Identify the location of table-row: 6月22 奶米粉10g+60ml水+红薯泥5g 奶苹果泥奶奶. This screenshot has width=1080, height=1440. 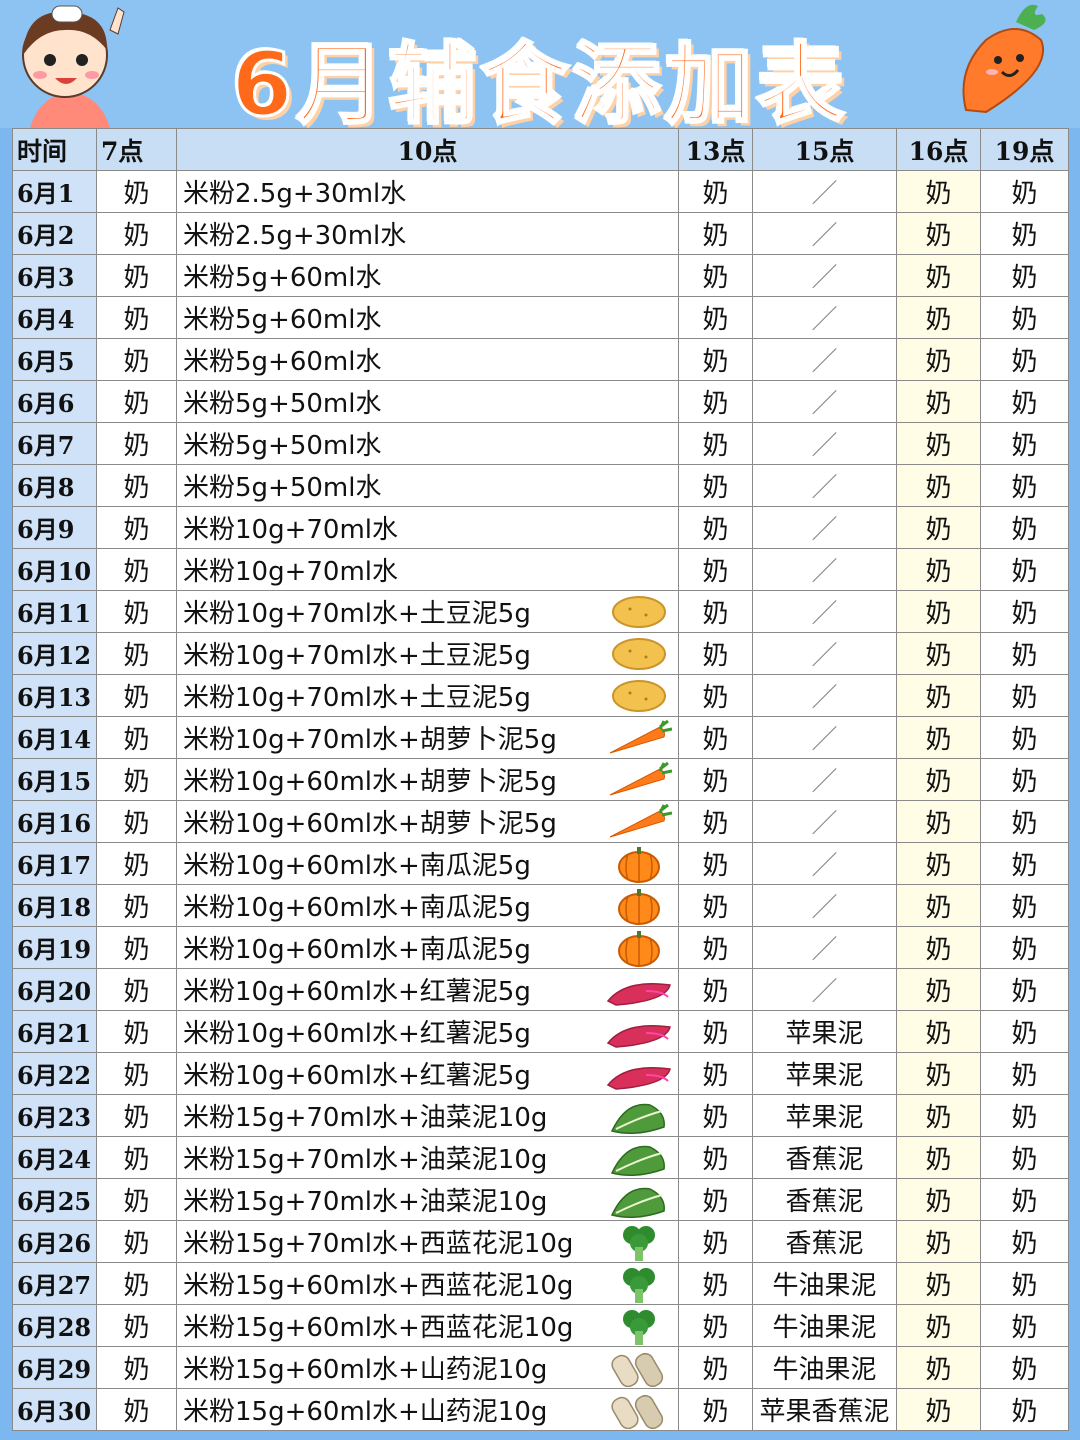
(540, 1073).